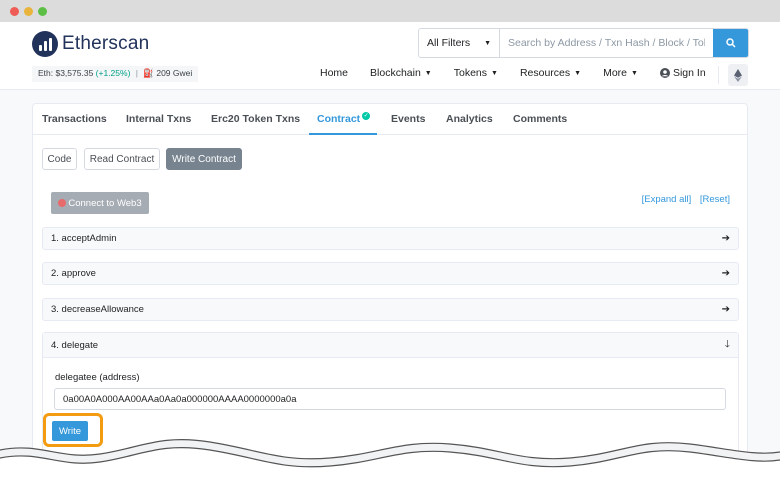 The height and width of the screenshot is (489, 780). I want to click on nav-home-label: Home, so click(334, 73).